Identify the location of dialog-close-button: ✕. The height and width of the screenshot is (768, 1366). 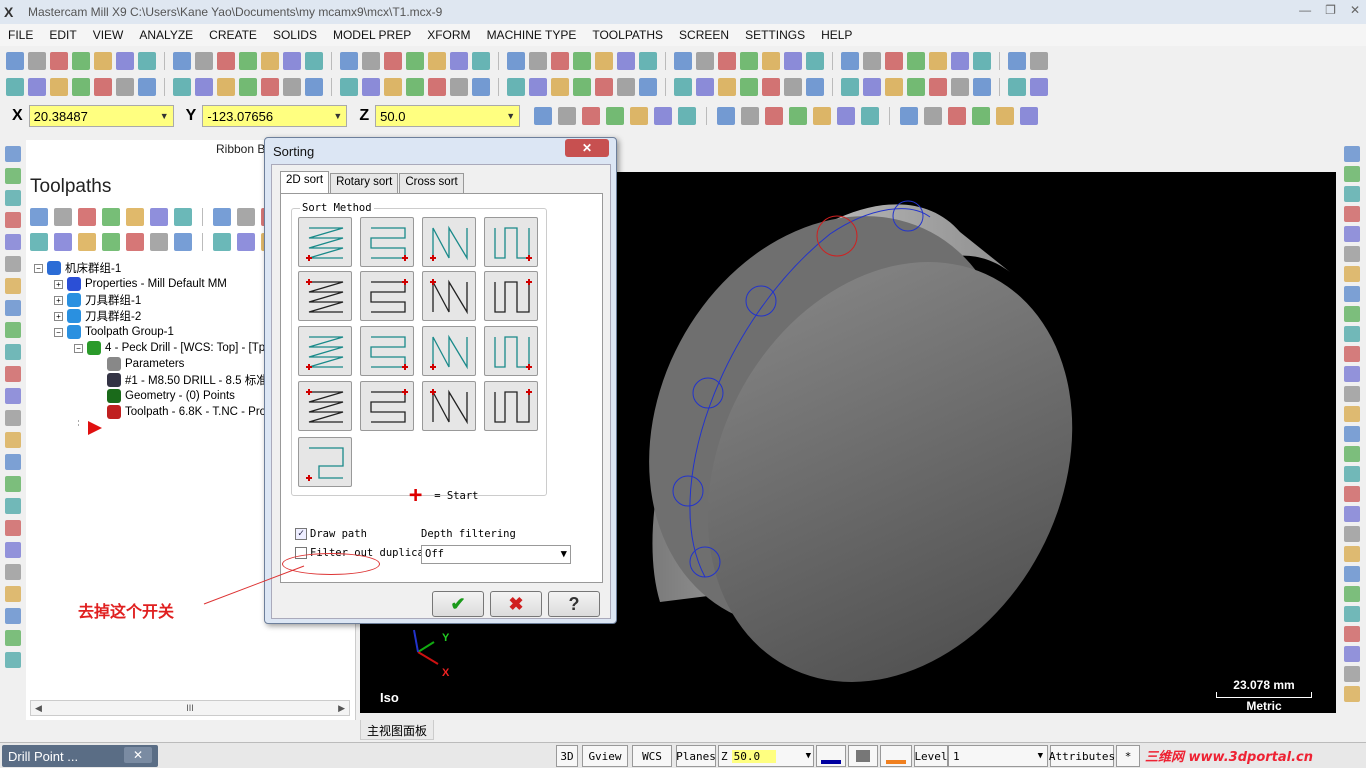
(587, 148).